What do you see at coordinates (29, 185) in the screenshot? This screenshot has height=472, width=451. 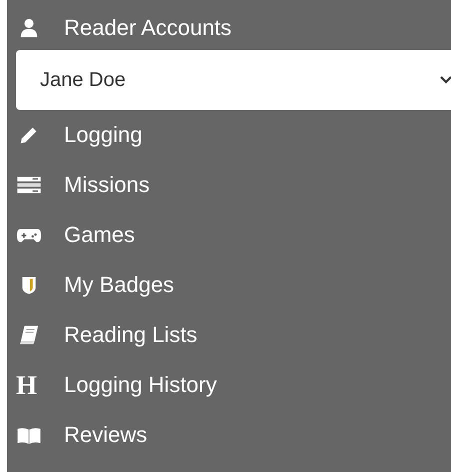 I see `drawer-icon` at bounding box center [29, 185].